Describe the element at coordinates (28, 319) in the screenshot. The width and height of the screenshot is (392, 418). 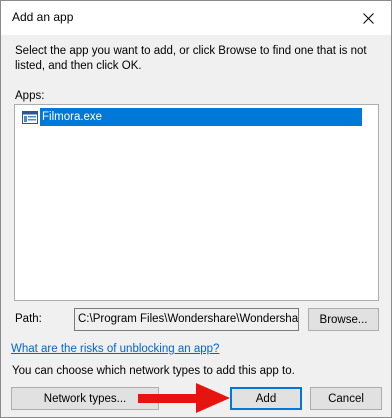
I see `path-label: Path:` at that location.